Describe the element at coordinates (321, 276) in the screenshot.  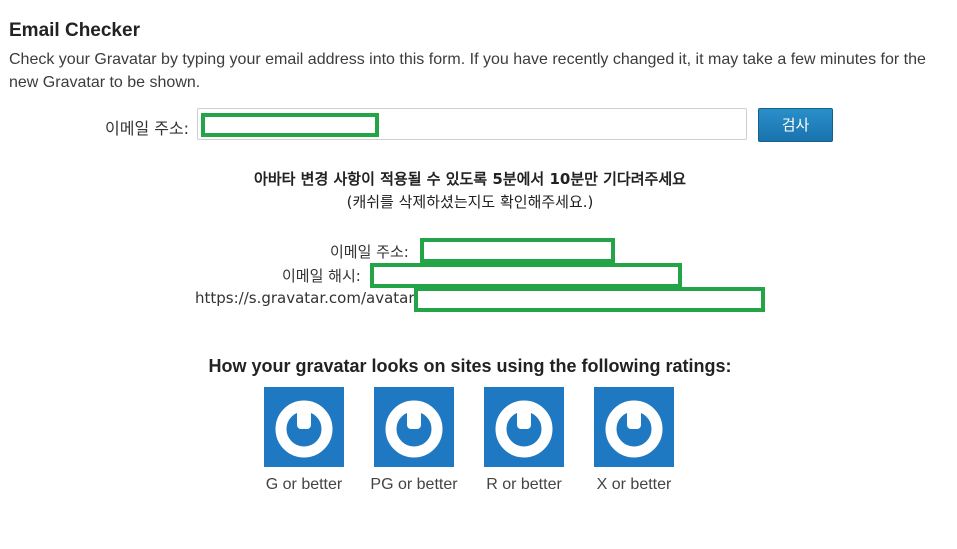
I see `result-hash-label: 이메일 해시:` at that location.